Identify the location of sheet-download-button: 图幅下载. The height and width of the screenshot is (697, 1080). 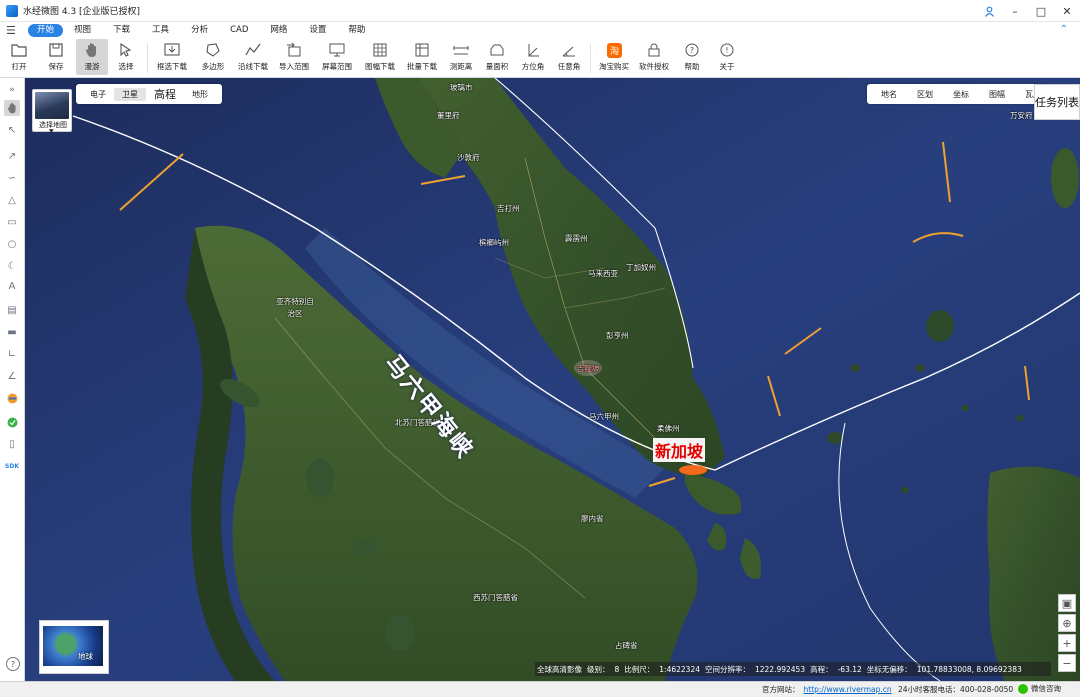
(380, 57).